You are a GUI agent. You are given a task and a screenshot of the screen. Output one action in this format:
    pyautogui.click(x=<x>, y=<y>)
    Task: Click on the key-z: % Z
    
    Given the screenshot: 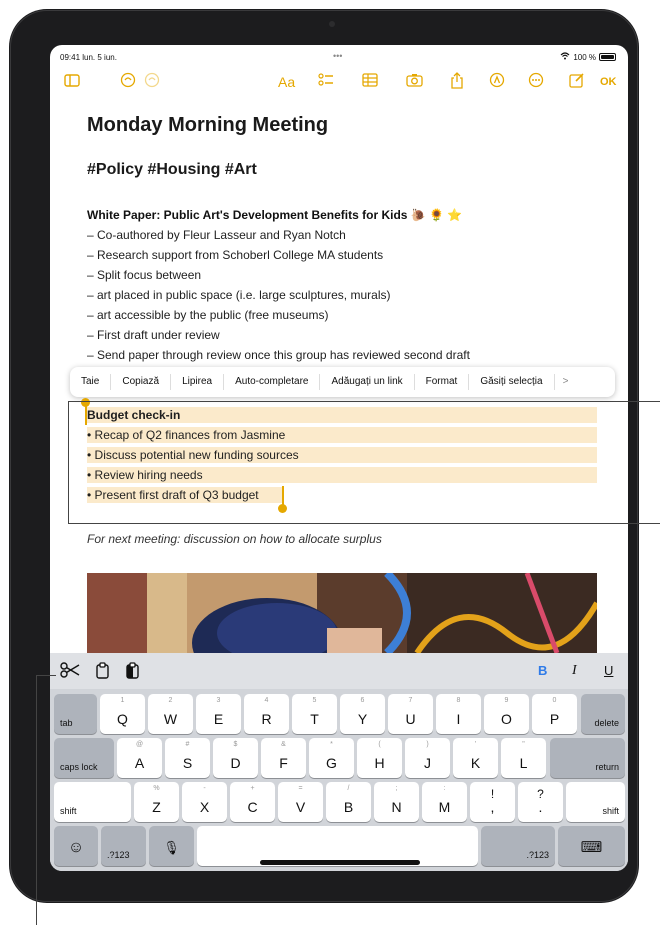 What is the action you would take?
    pyautogui.click(x=156, y=802)
    